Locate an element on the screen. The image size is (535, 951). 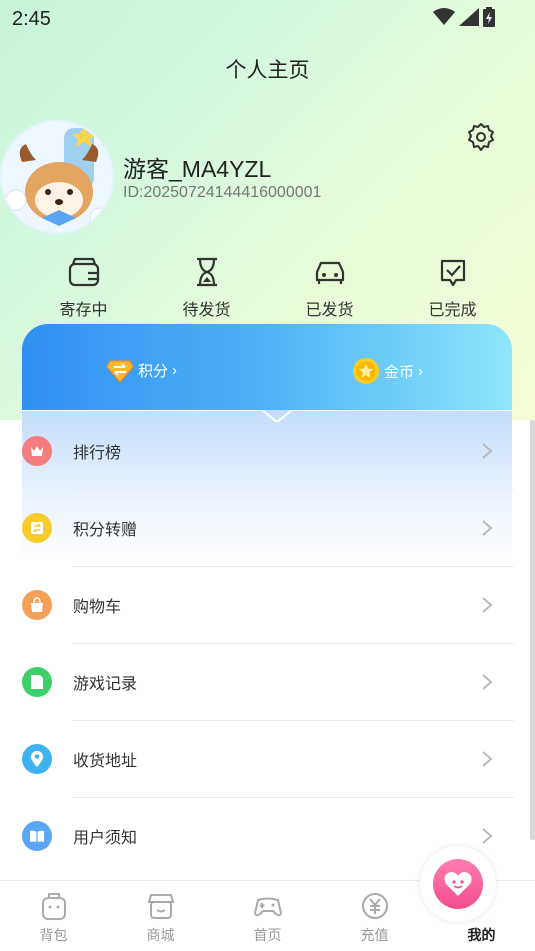
menu-item-shipping-address: 收货地址 is located at coordinates (268, 759).